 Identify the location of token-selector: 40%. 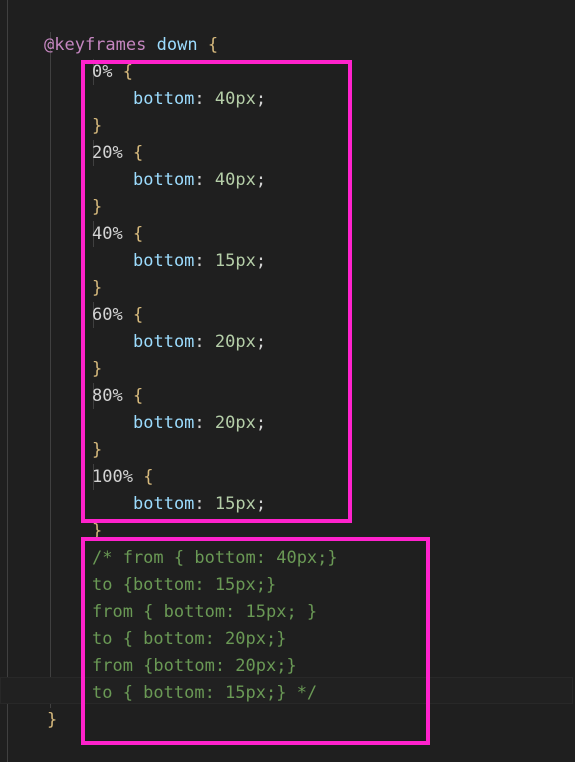
(107, 234).